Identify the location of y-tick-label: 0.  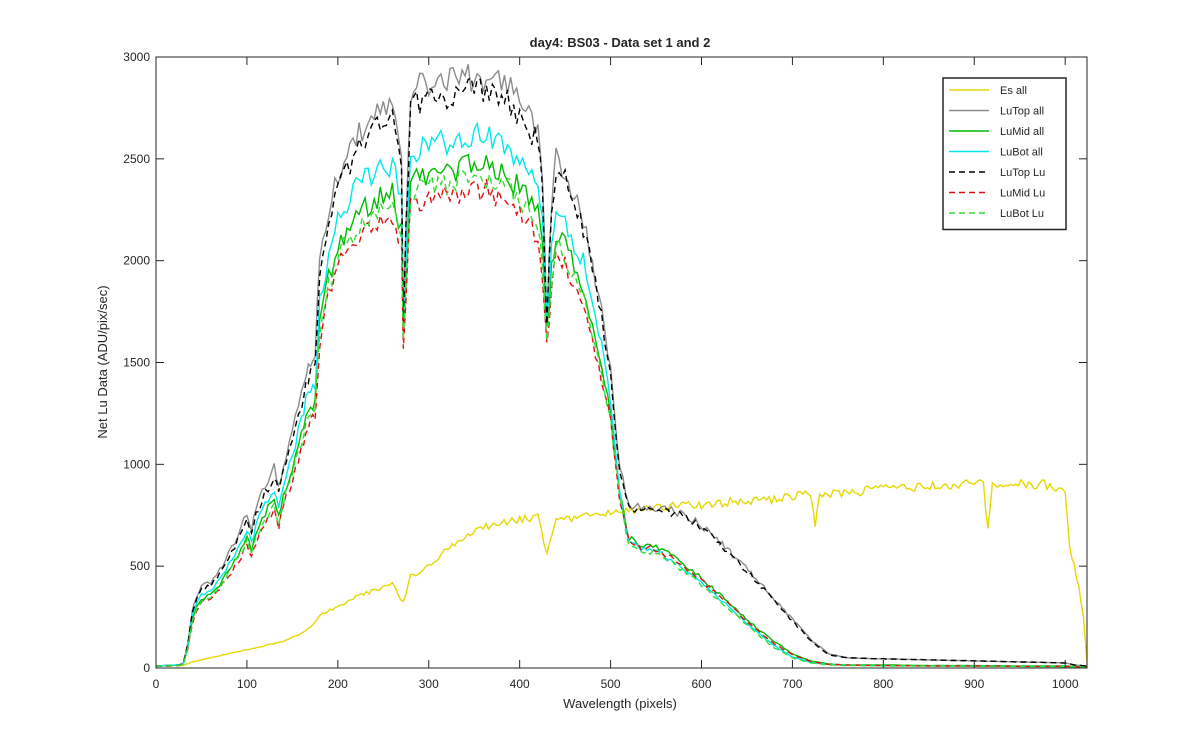
(146, 668).